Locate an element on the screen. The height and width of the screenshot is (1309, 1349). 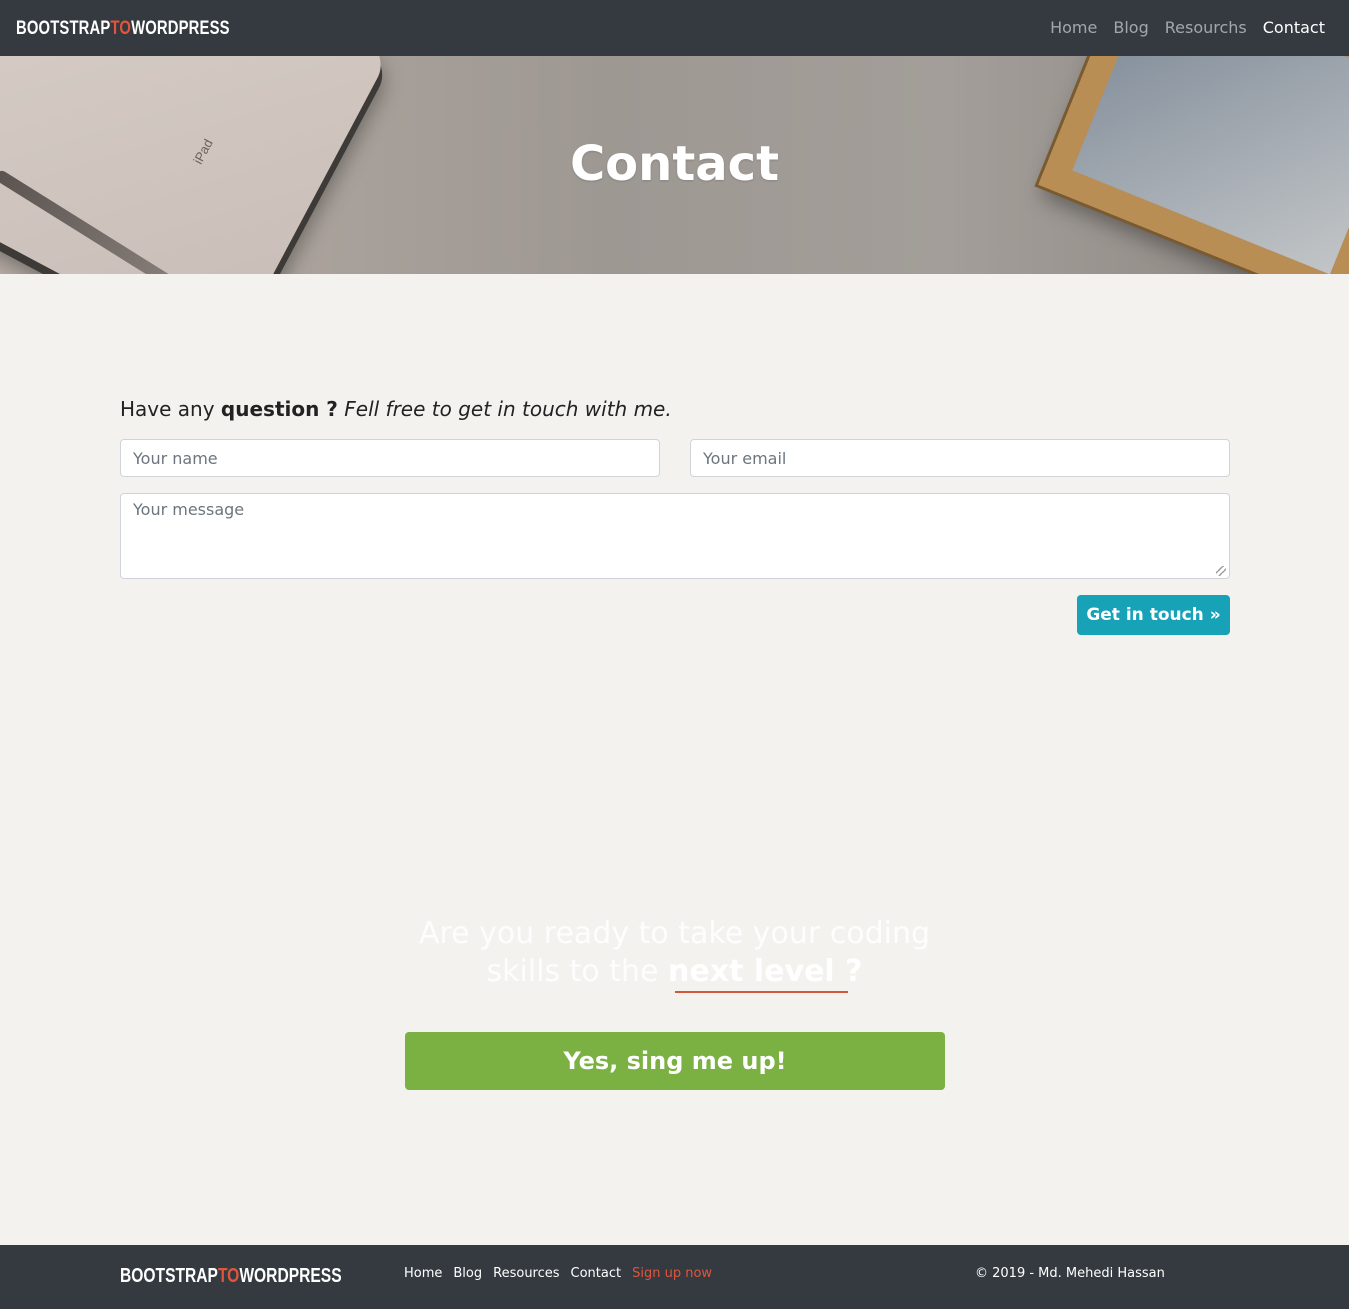
contact-intro-prefix: Have any is located at coordinates (170, 409).